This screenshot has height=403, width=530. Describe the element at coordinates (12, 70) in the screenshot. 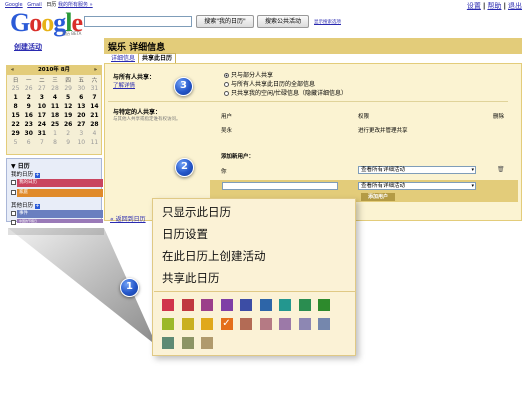

I see `prev-month-arrow: «` at that location.